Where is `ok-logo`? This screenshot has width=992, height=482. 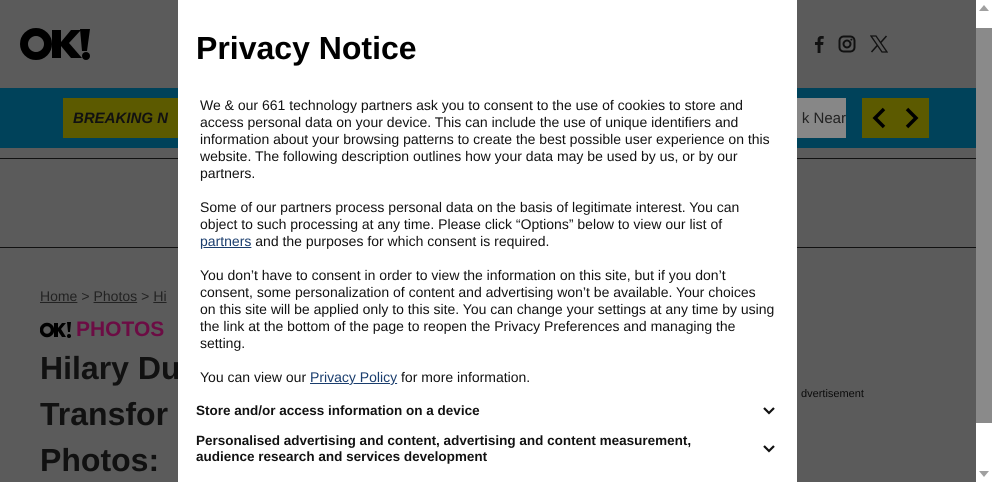 ok-logo is located at coordinates (56, 330).